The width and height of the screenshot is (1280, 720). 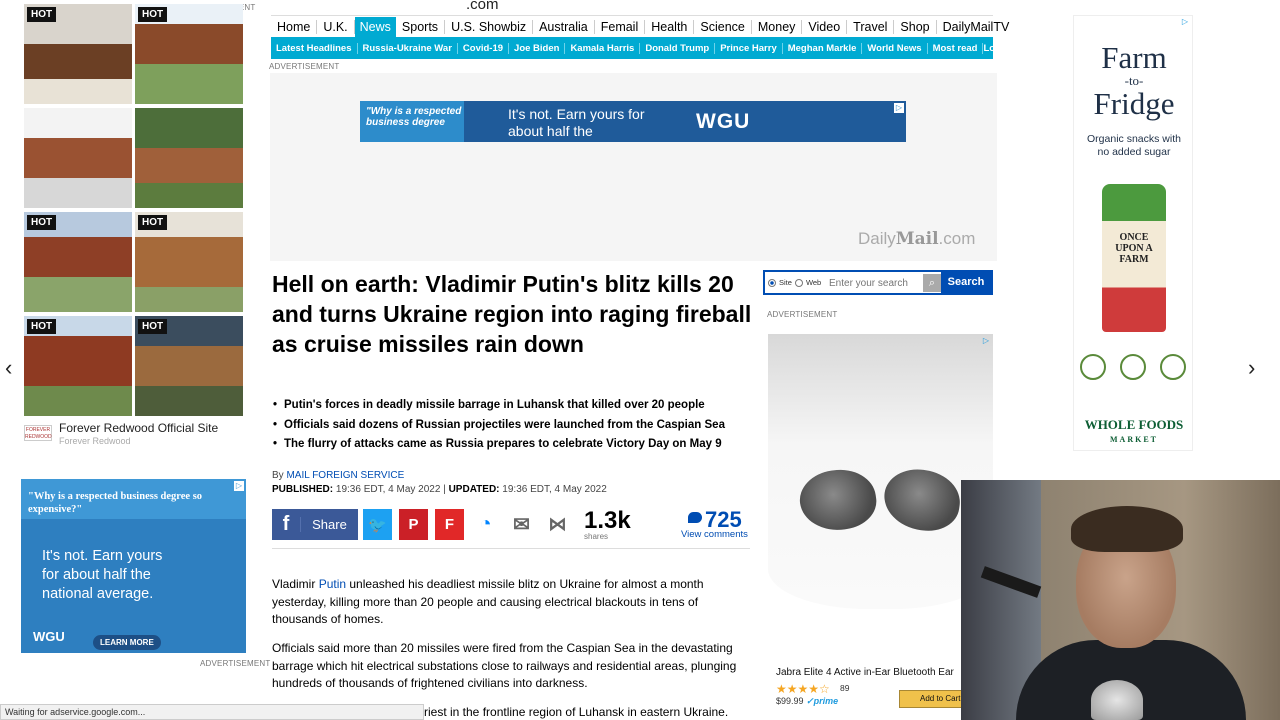 I want to click on dailymail-logo: DailyMail.com, so click(x=917, y=239).